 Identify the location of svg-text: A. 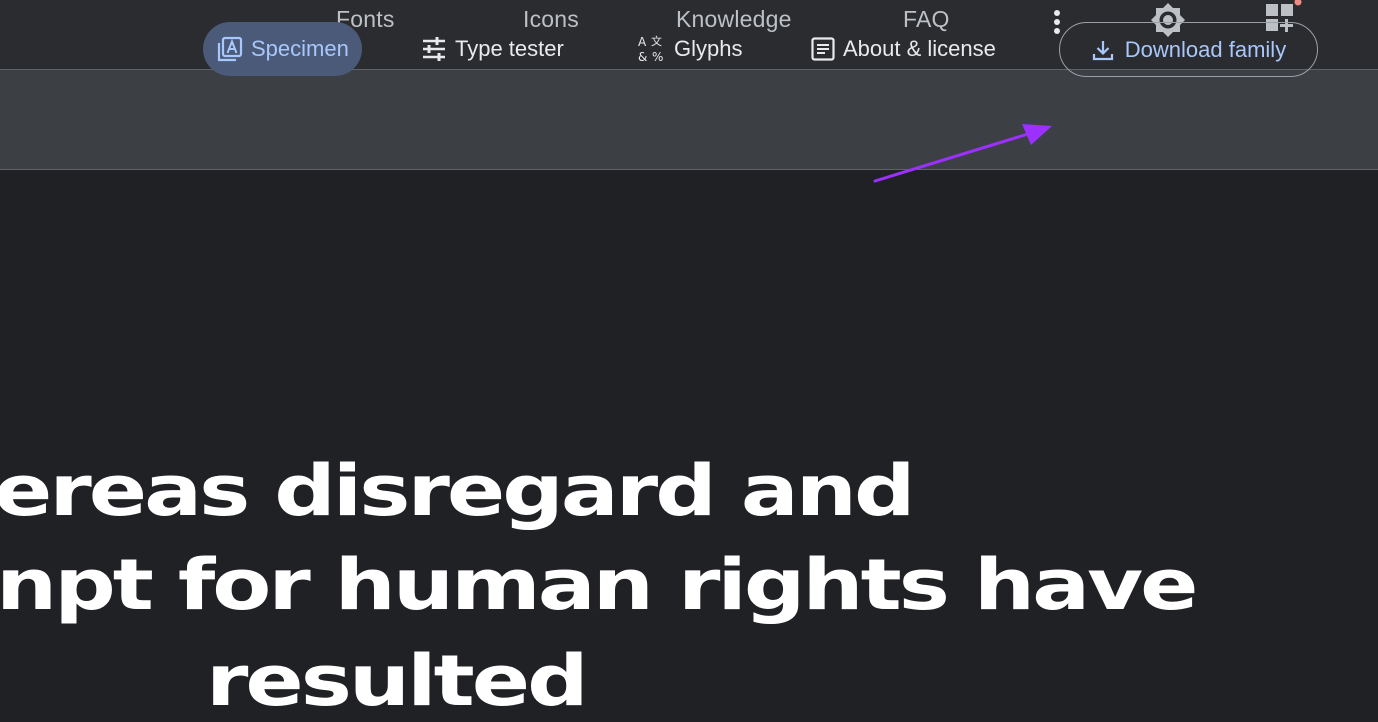
(642, 42).